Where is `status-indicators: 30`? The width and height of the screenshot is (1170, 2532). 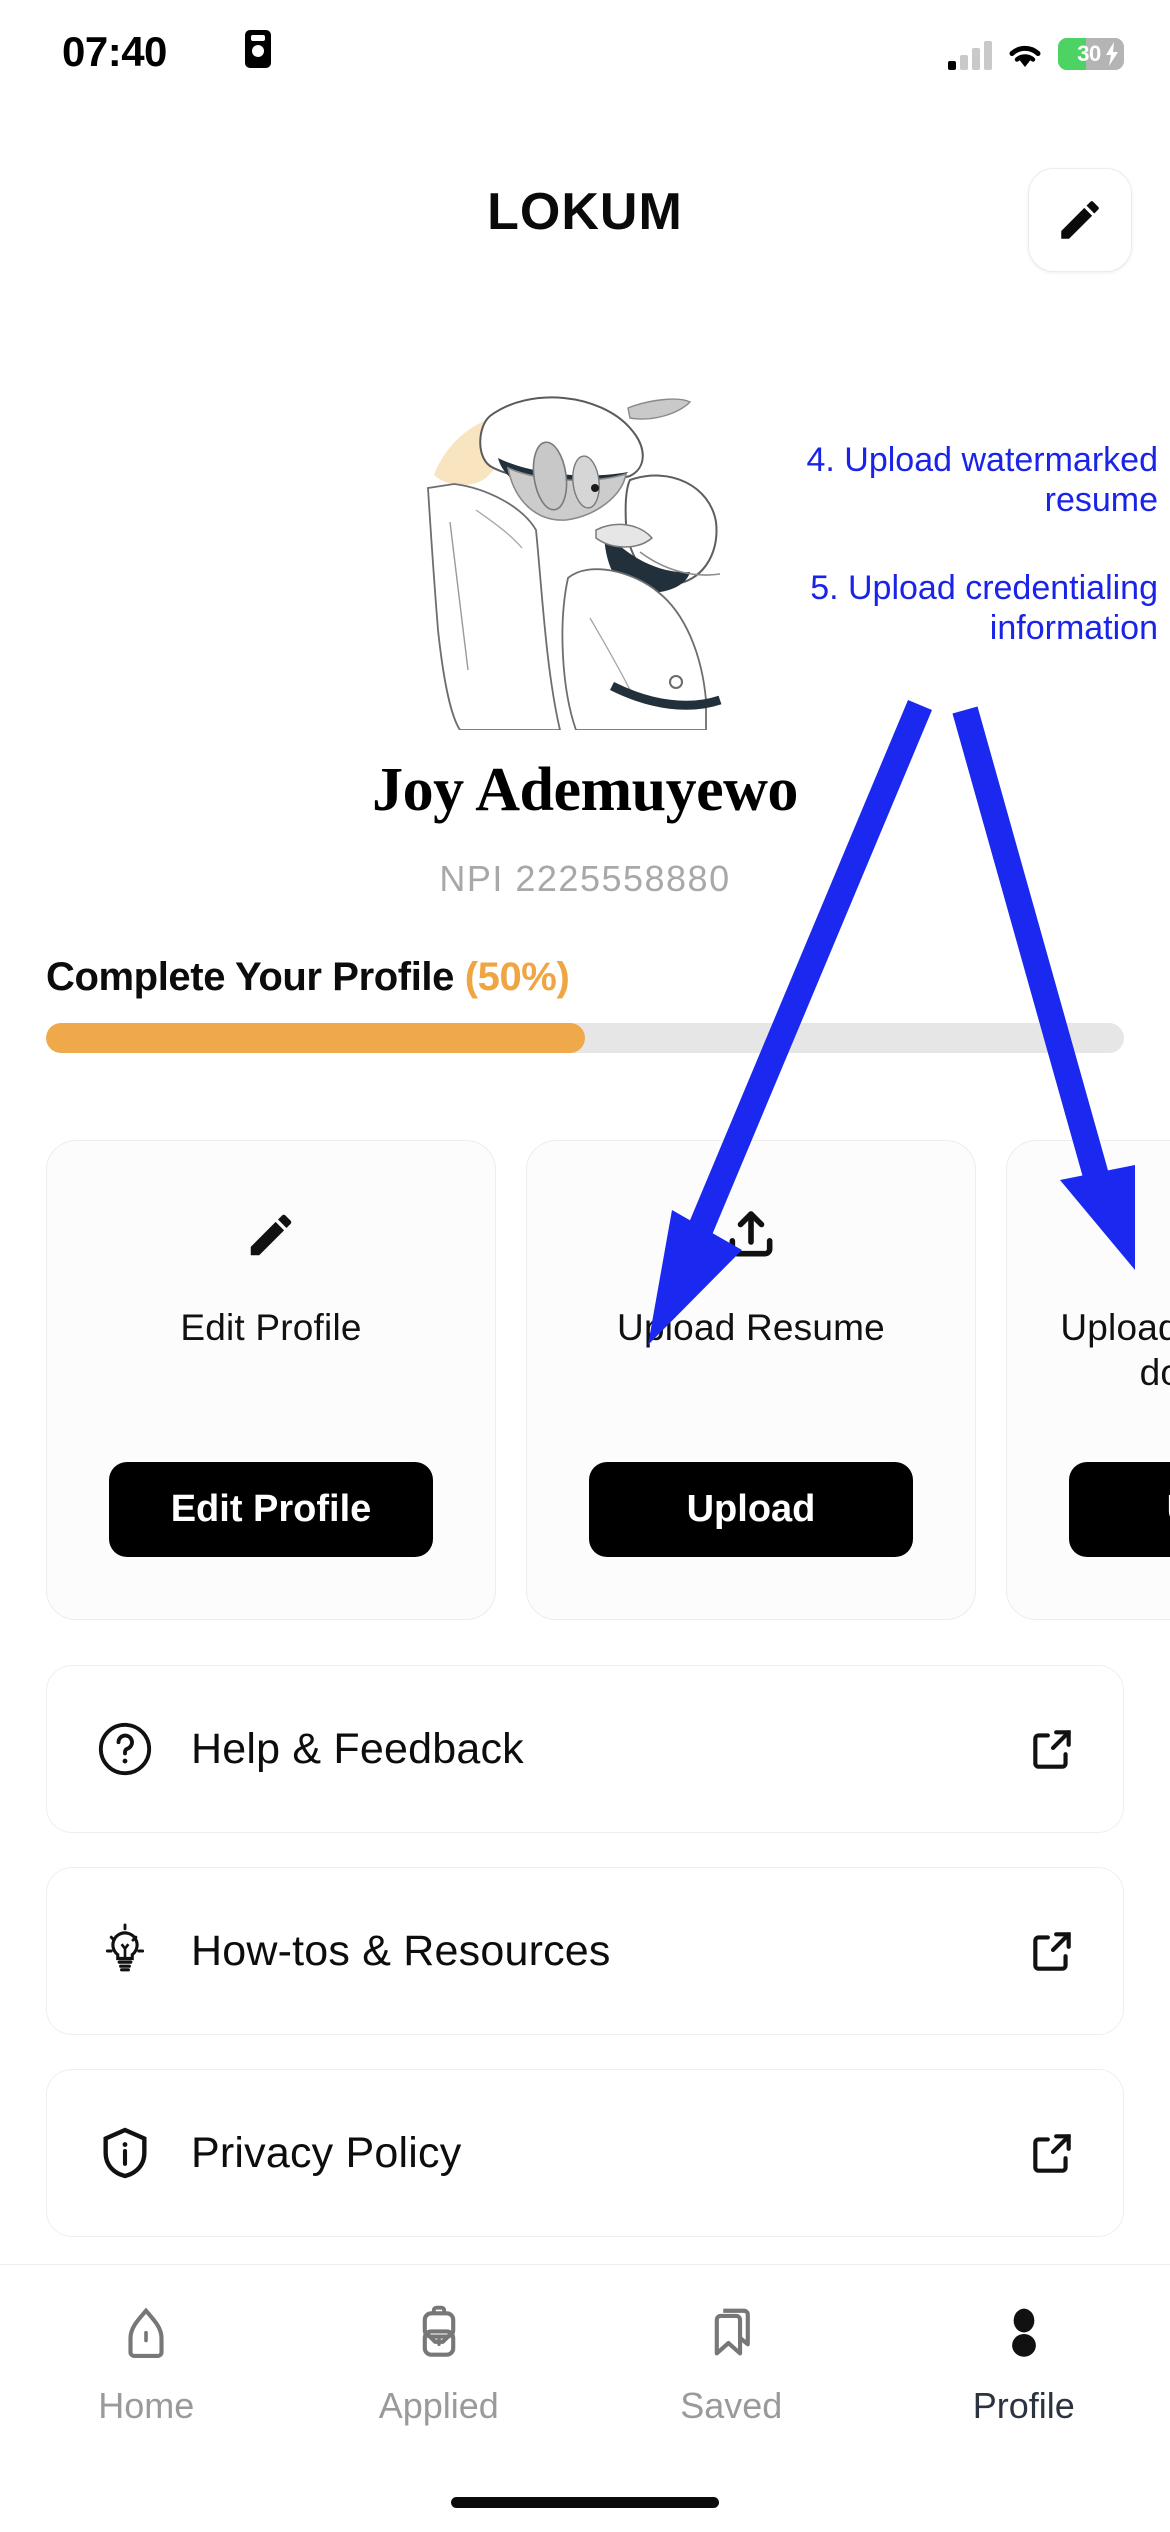 status-indicators: 30 is located at coordinates (1036, 50).